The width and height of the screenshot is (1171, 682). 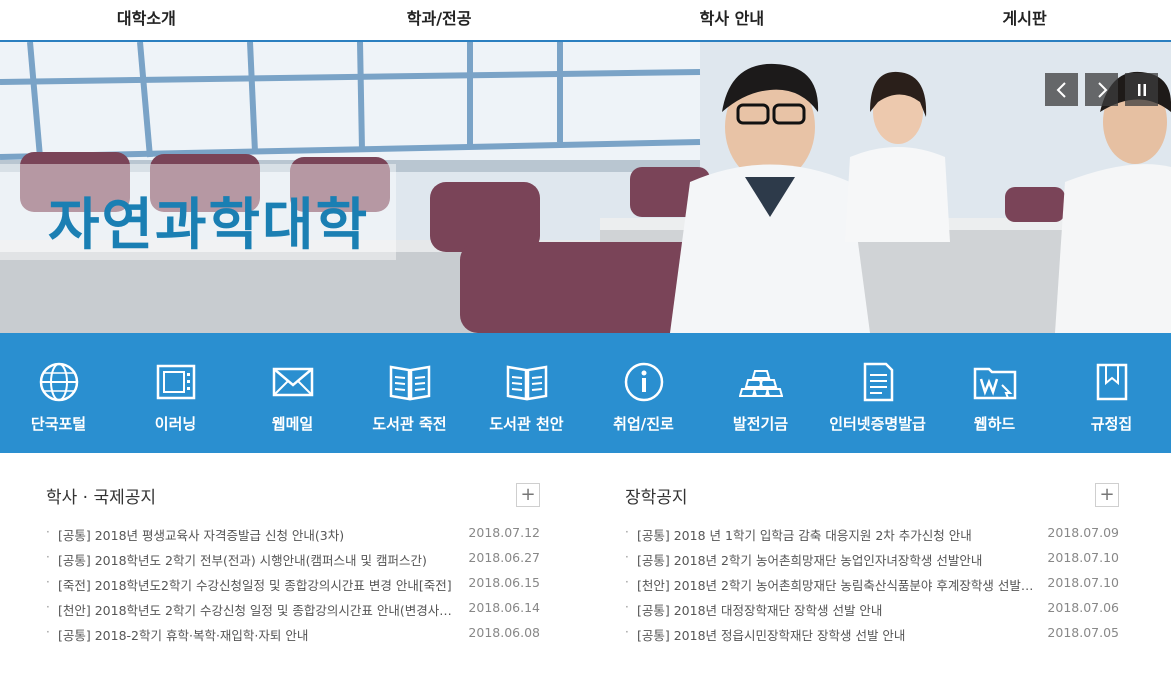 What do you see at coordinates (409, 424) in the screenshot?
I see `quick-link-label: 도서관 죽전` at bounding box center [409, 424].